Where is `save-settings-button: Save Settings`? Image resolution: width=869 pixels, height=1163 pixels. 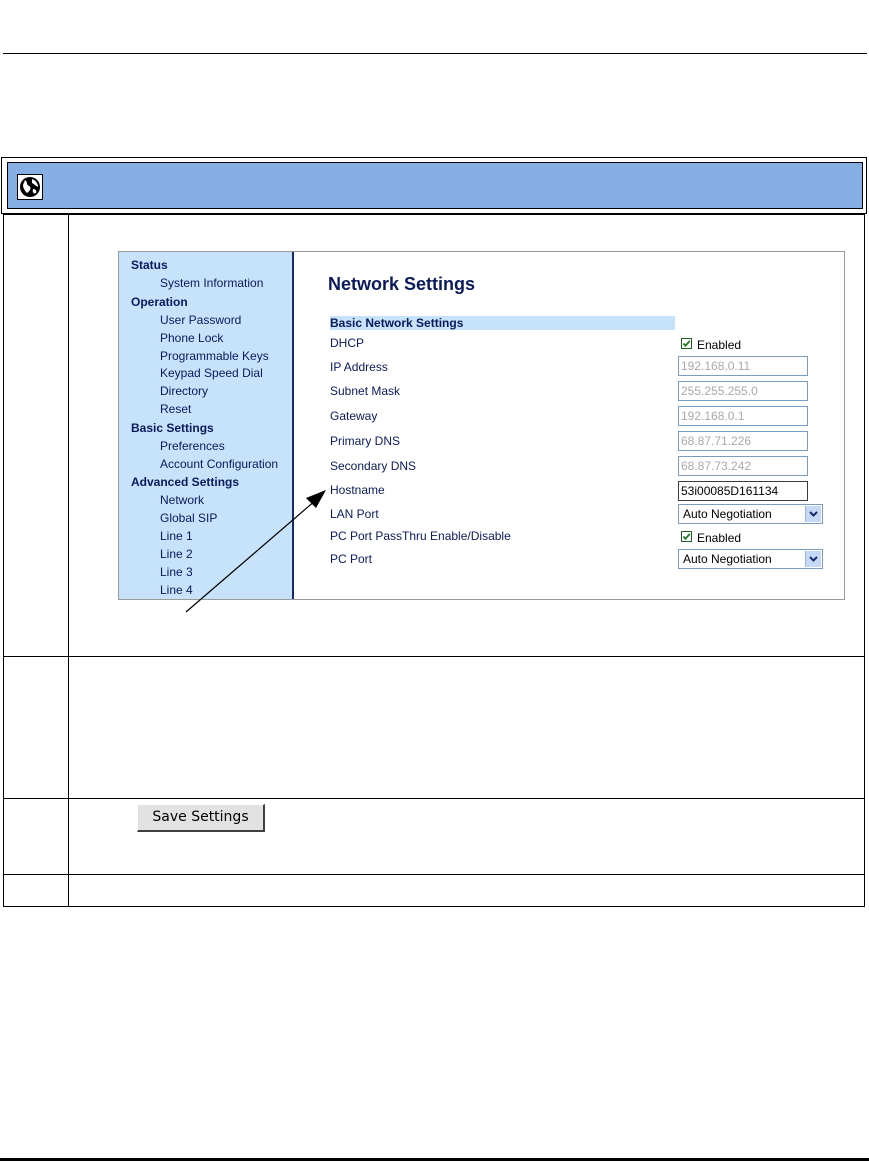 save-settings-button: Save Settings is located at coordinates (201, 818).